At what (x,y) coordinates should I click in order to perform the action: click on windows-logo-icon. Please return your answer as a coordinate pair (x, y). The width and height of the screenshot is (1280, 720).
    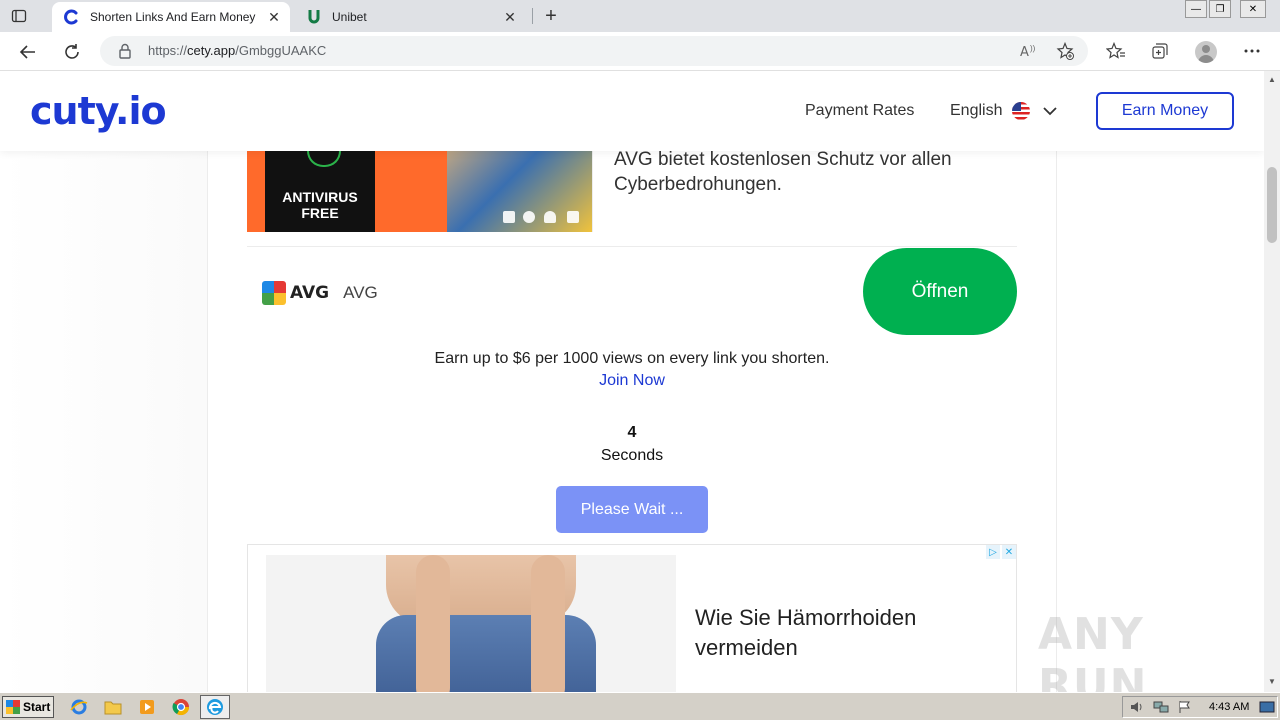
    Looking at the image, I should click on (13, 707).